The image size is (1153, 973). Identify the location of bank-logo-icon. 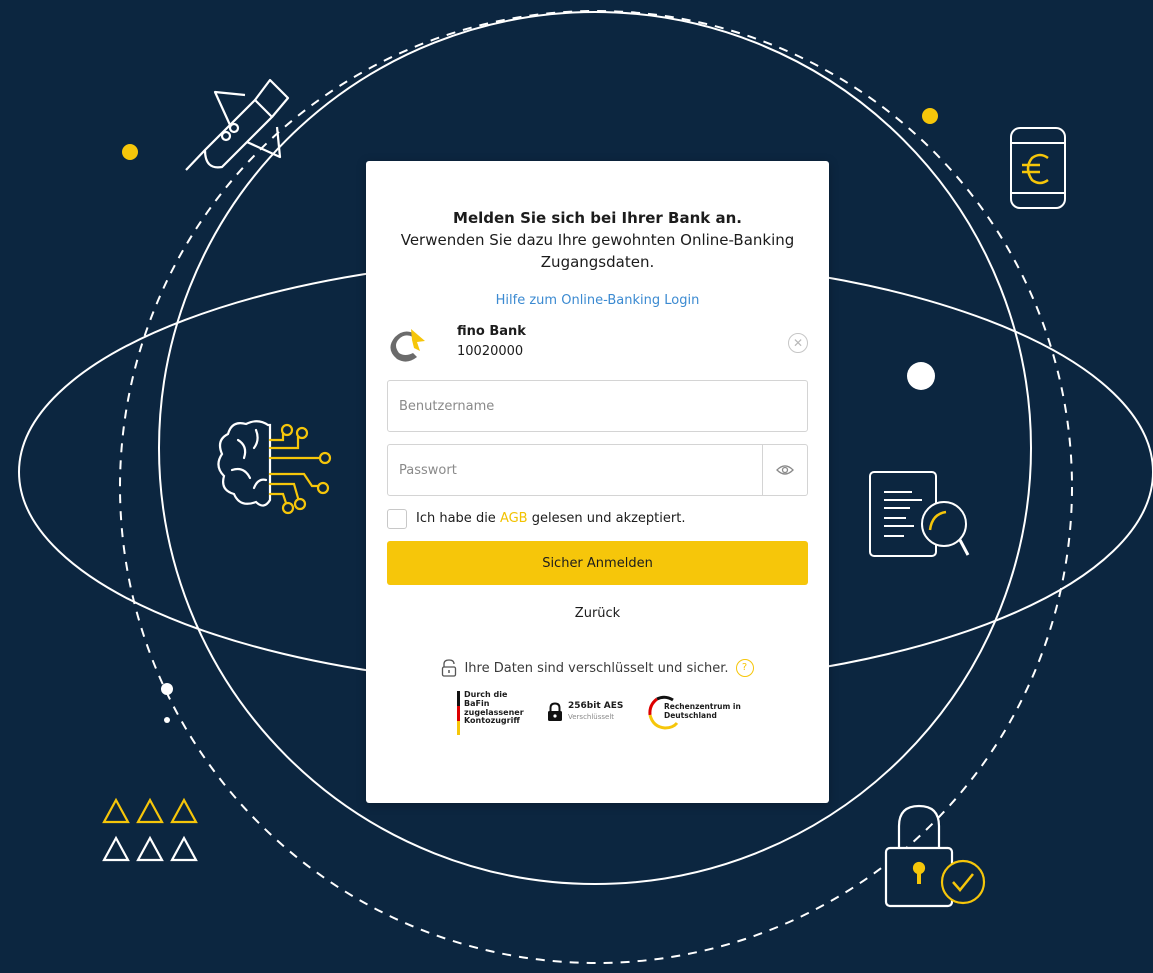
(407, 345).